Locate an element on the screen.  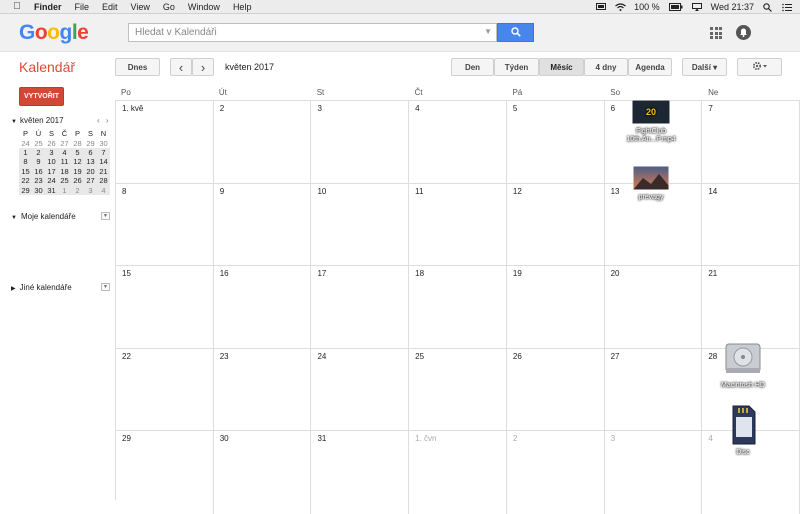
day-cell: 17 is located at coordinates (360, 307).